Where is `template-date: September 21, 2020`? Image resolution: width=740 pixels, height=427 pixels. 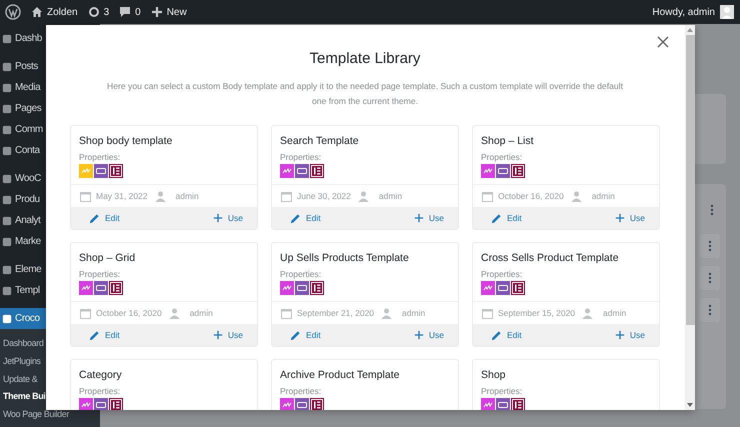
template-date: September 21, 2020 is located at coordinates (335, 313).